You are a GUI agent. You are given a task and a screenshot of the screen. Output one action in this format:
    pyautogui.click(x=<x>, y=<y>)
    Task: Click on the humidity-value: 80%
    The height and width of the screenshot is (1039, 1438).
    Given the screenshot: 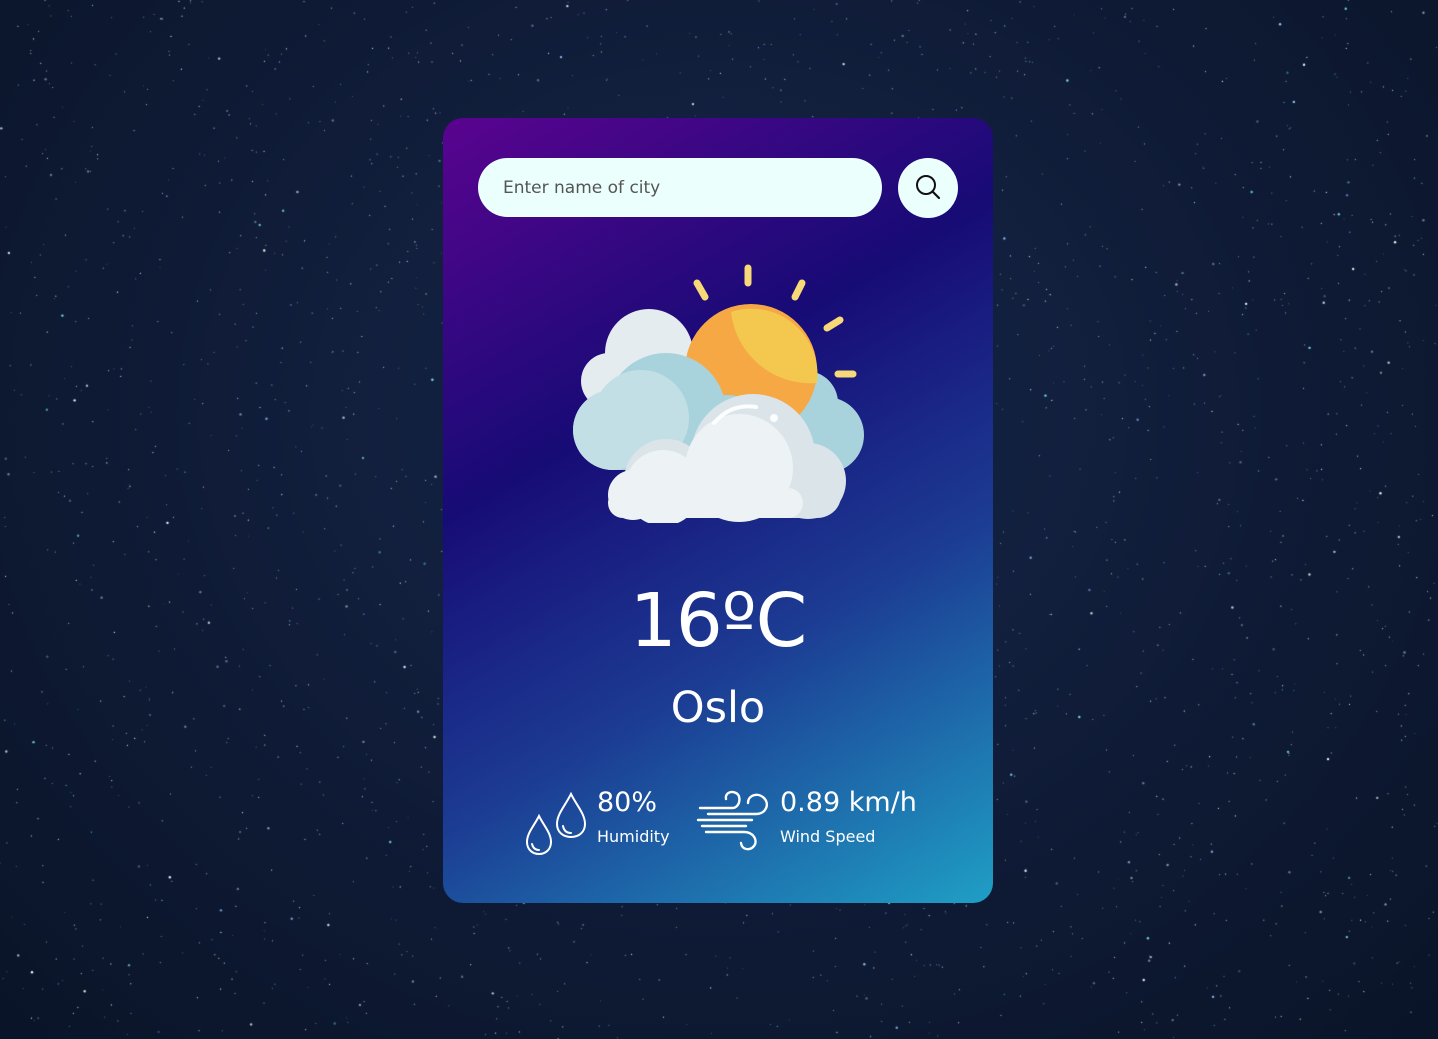 What is the action you would take?
    pyautogui.click(x=627, y=802)
    